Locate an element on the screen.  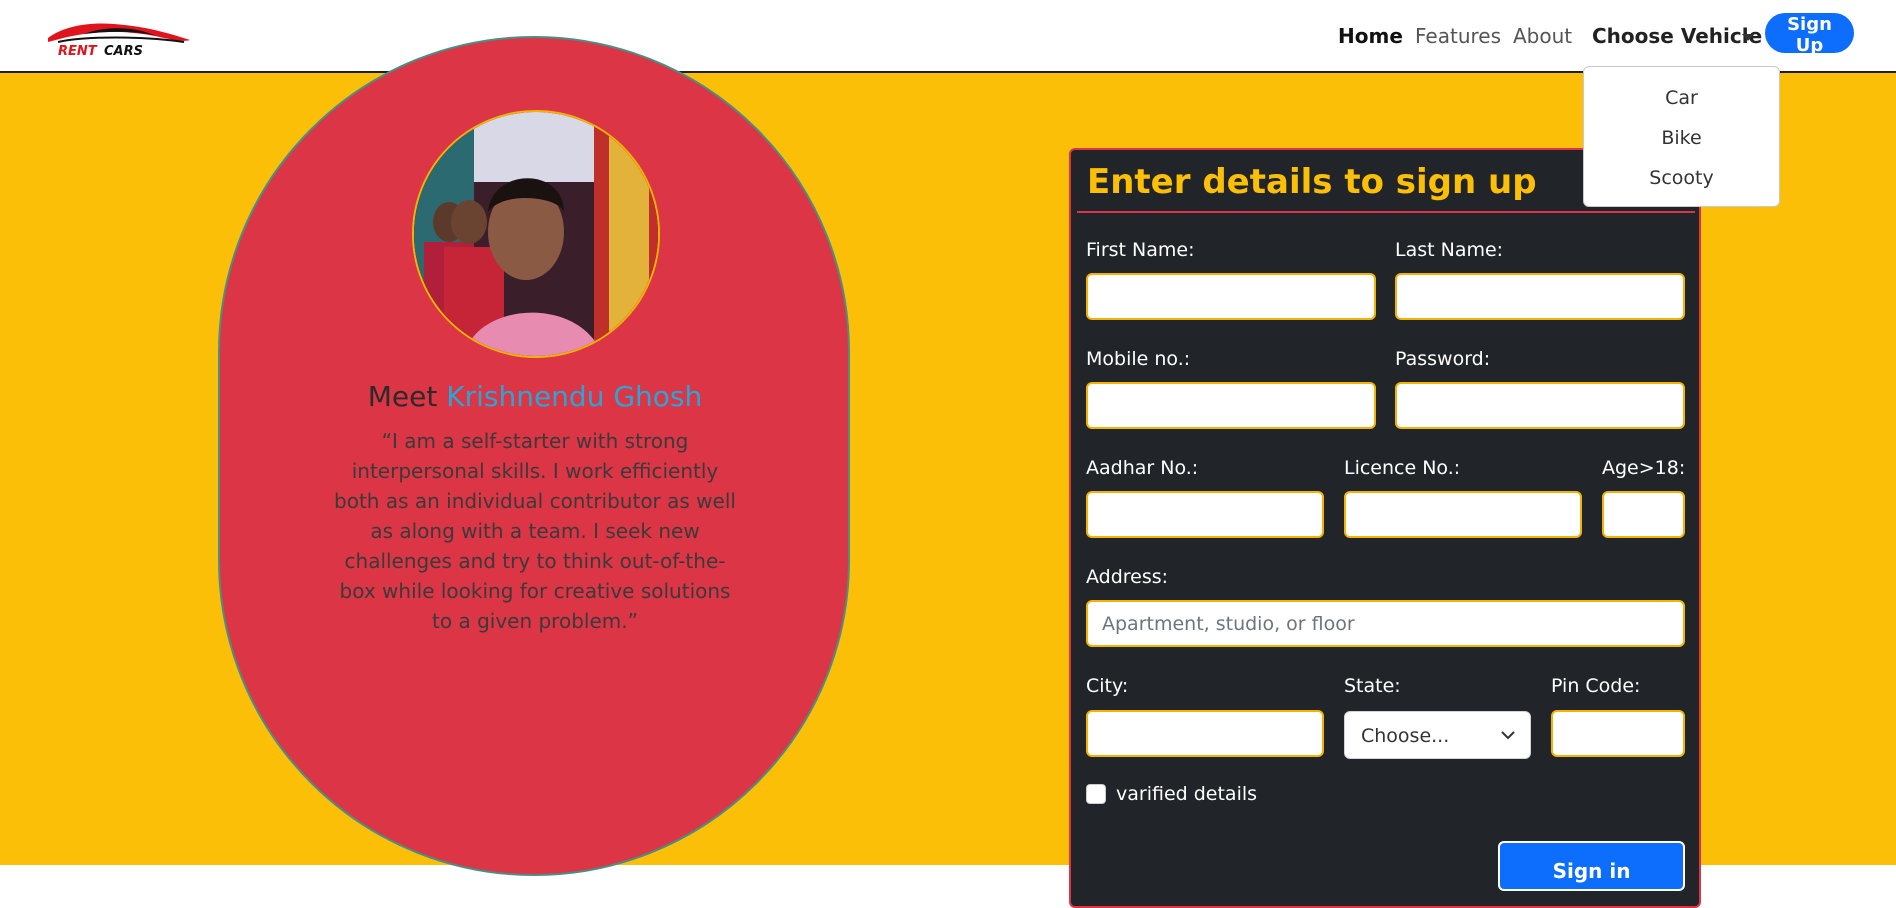
svg-text: CARS is located at coordinates (123, 51).